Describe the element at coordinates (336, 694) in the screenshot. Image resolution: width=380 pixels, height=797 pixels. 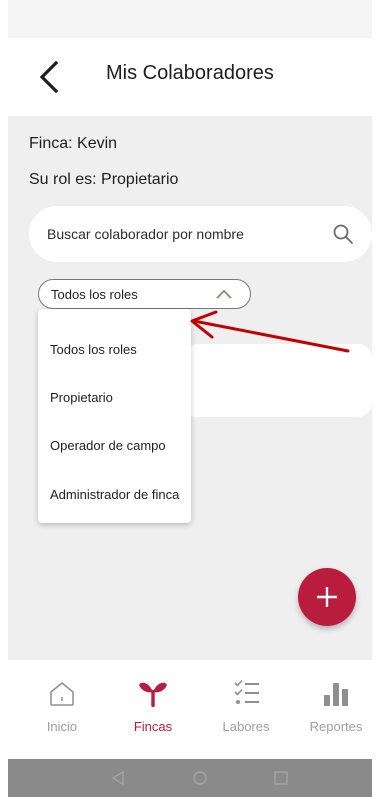
I see `bar-chart-icon` at that location.